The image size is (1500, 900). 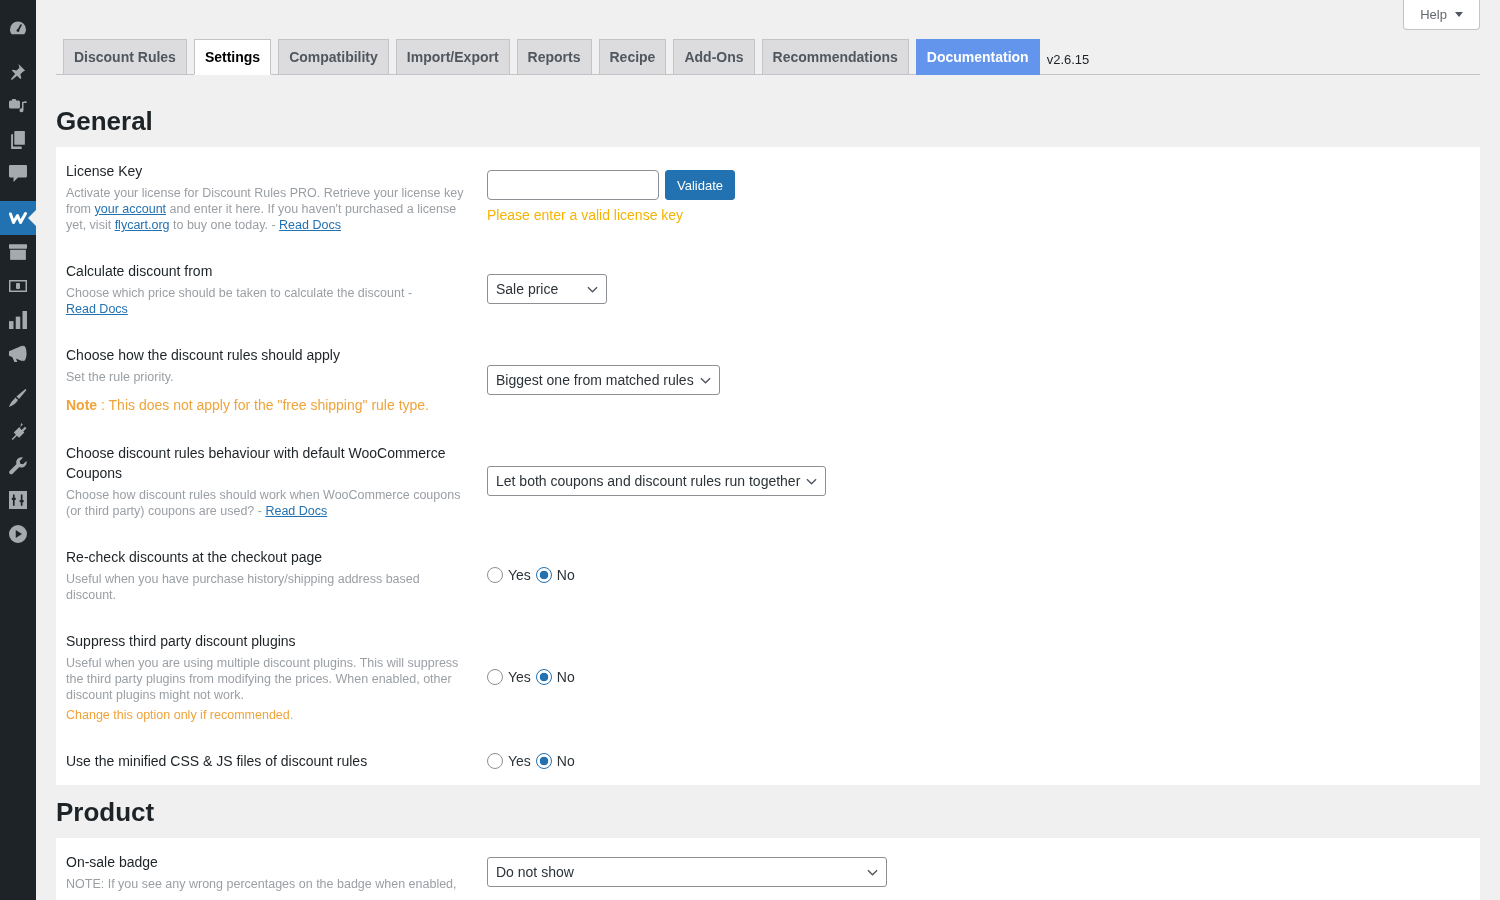 What do you see at coordinates (835, 57) in the screenshot?
I see `tab: Recommendations` at bounding box center [835, 57].